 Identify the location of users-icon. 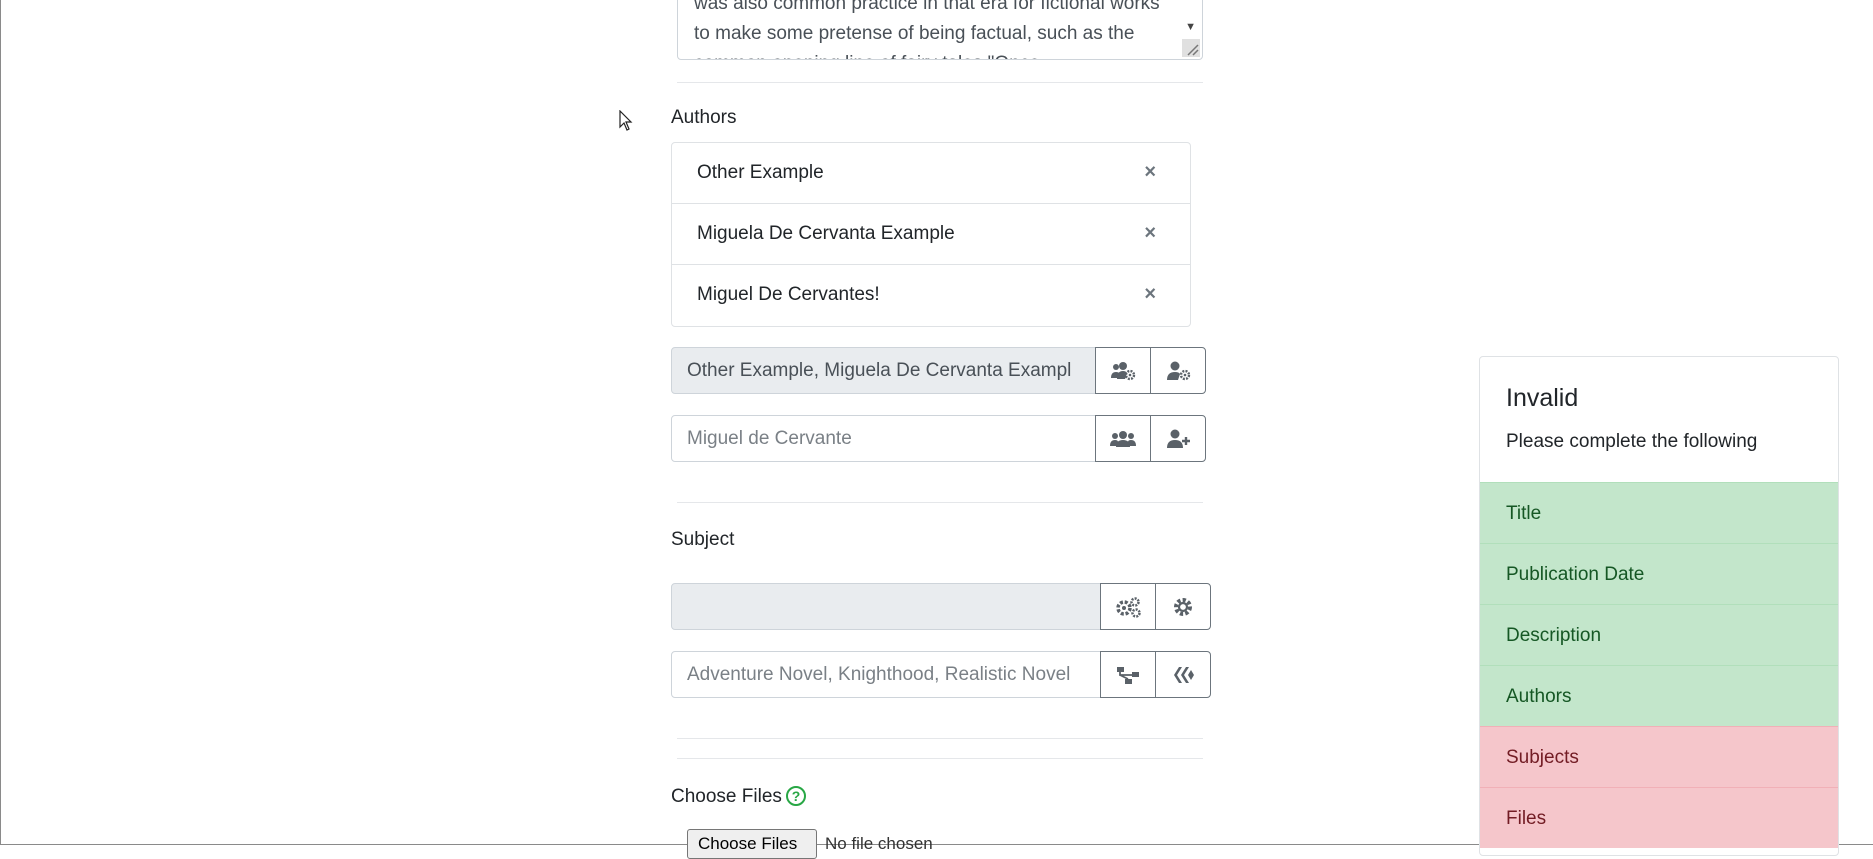
(1123, 439).